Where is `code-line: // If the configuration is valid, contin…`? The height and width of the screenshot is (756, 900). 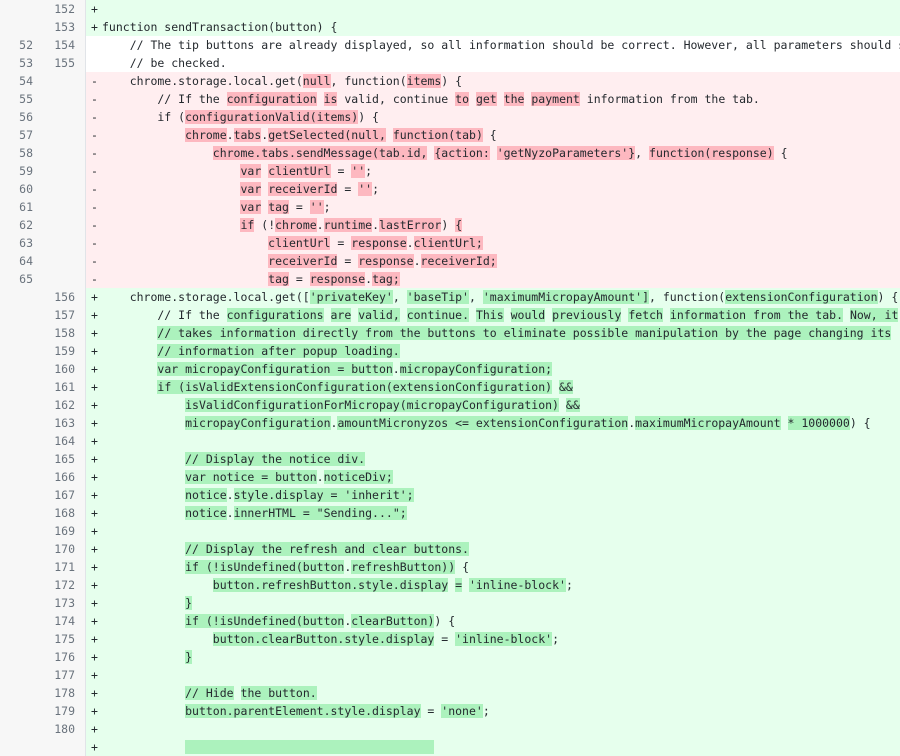
code-line: // If the configuration is valid, contin… is located at coordinates (501, 99).